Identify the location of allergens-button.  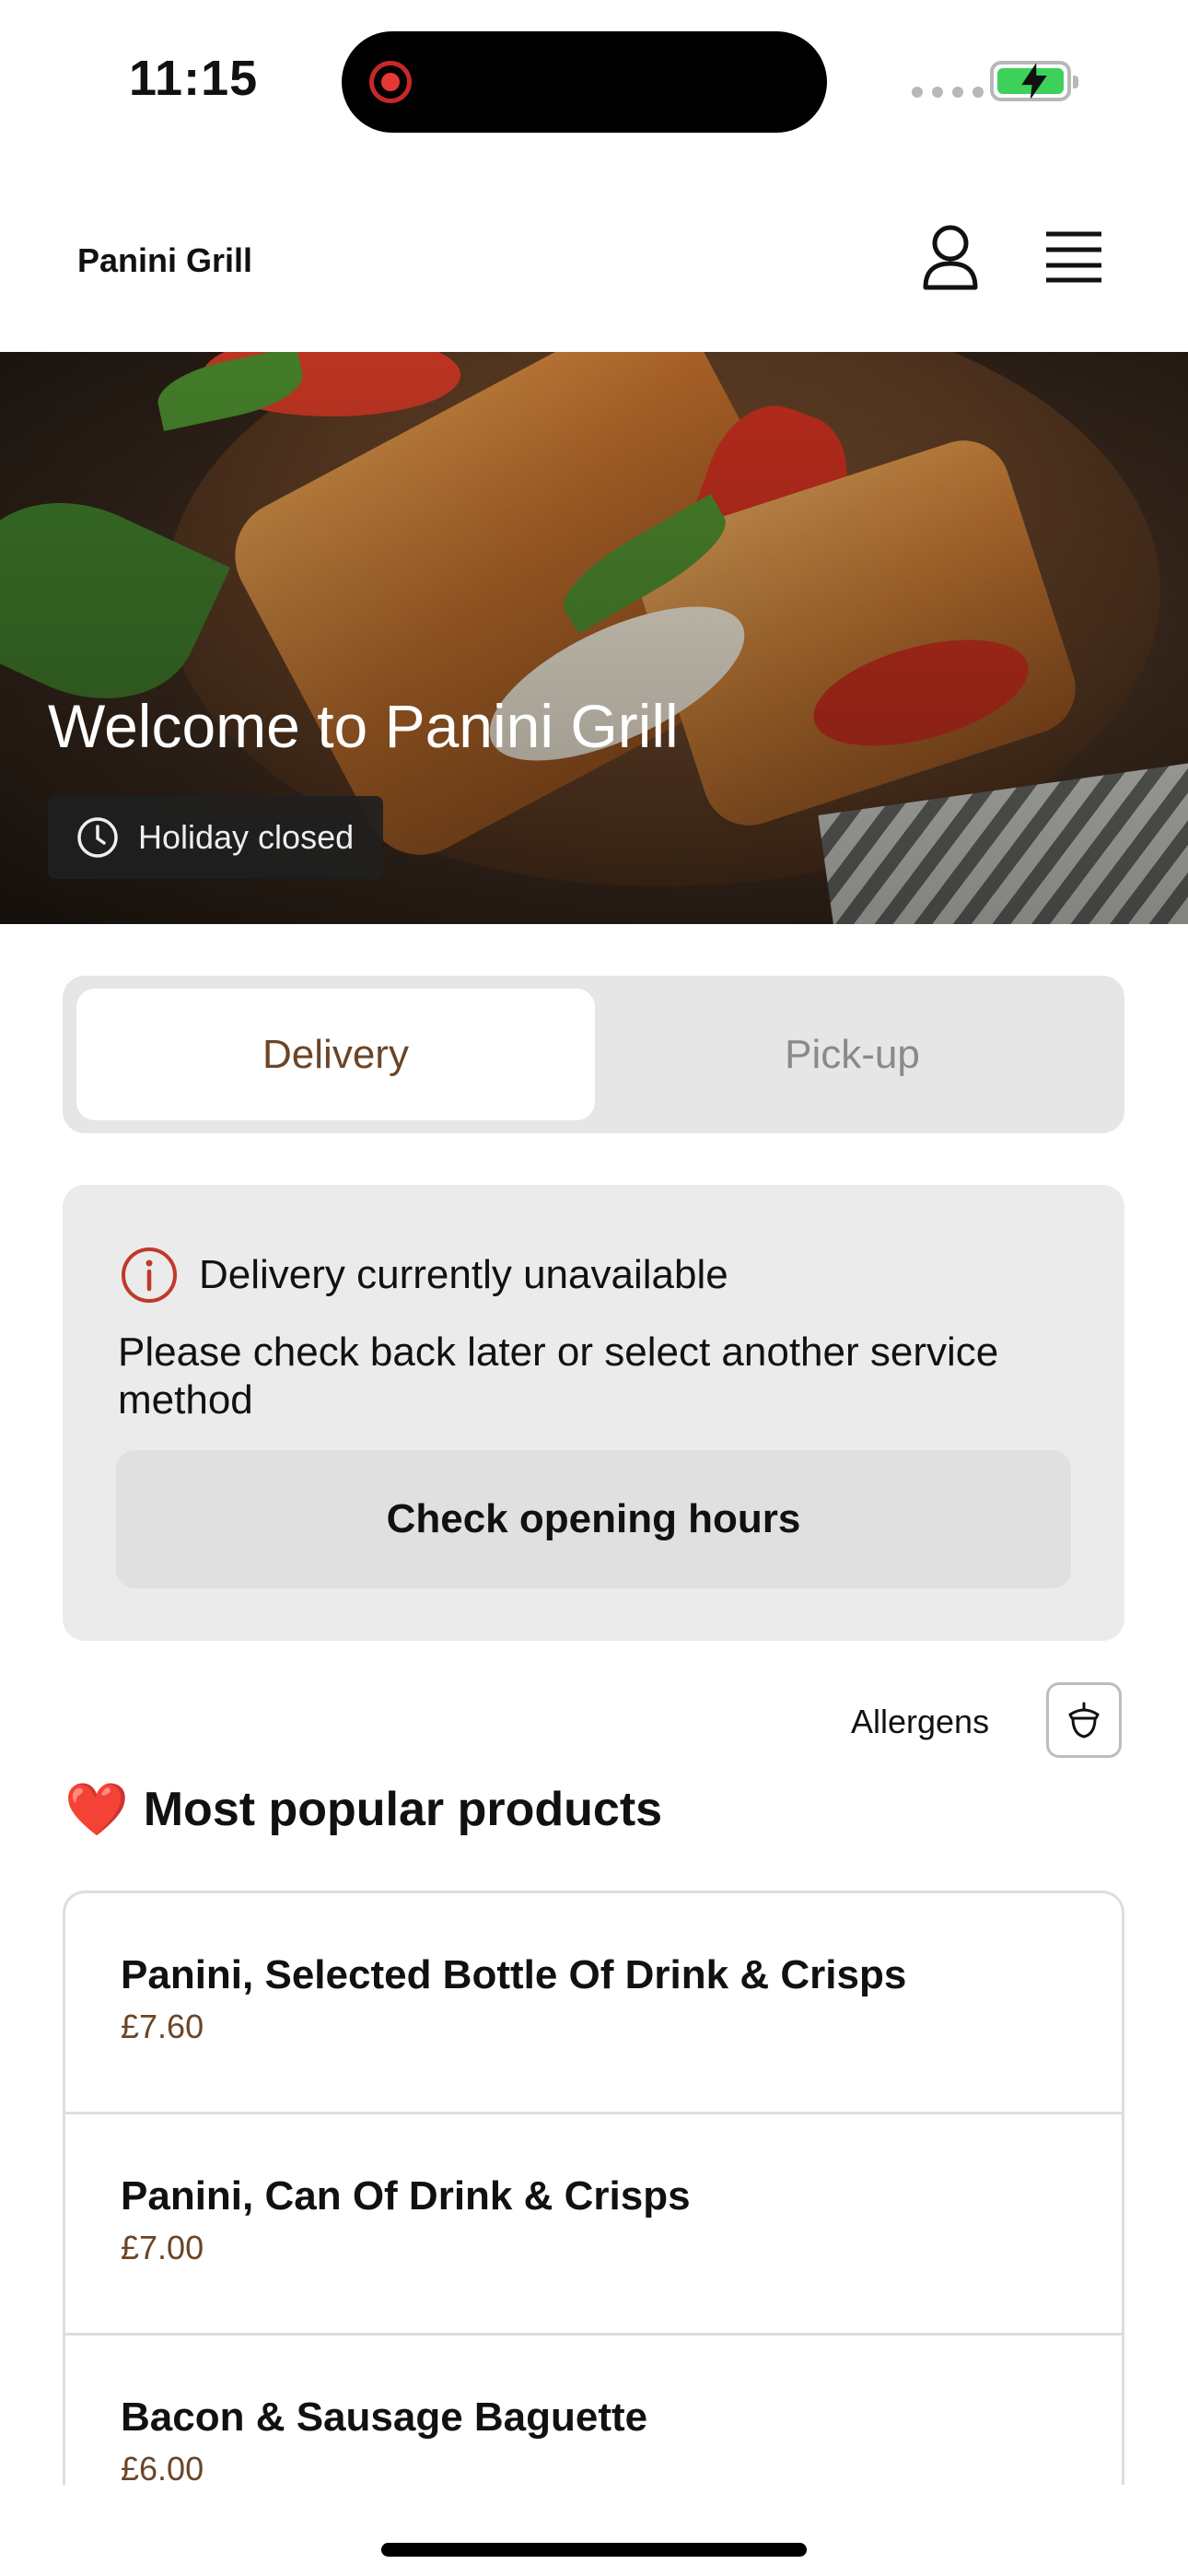
(1084, 1720).